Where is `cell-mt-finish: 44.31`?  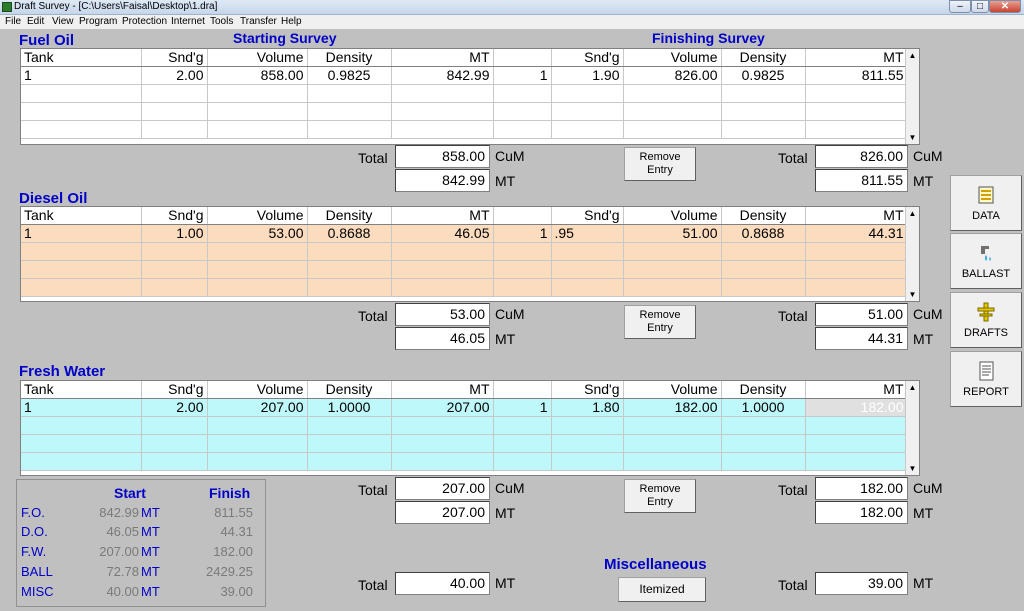 cell-mt-finish: 44.31 is located at coordinates (856, 233).